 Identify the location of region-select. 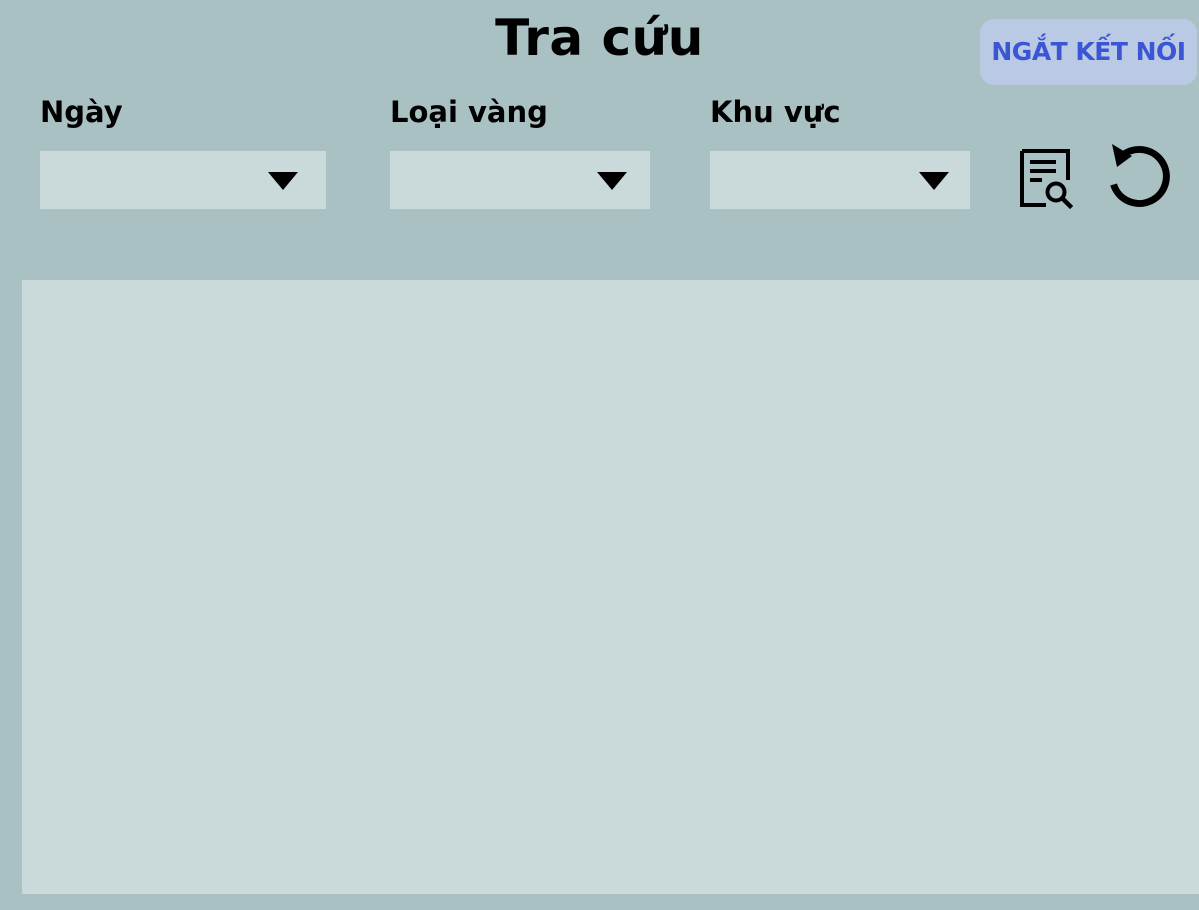
(840, 180).